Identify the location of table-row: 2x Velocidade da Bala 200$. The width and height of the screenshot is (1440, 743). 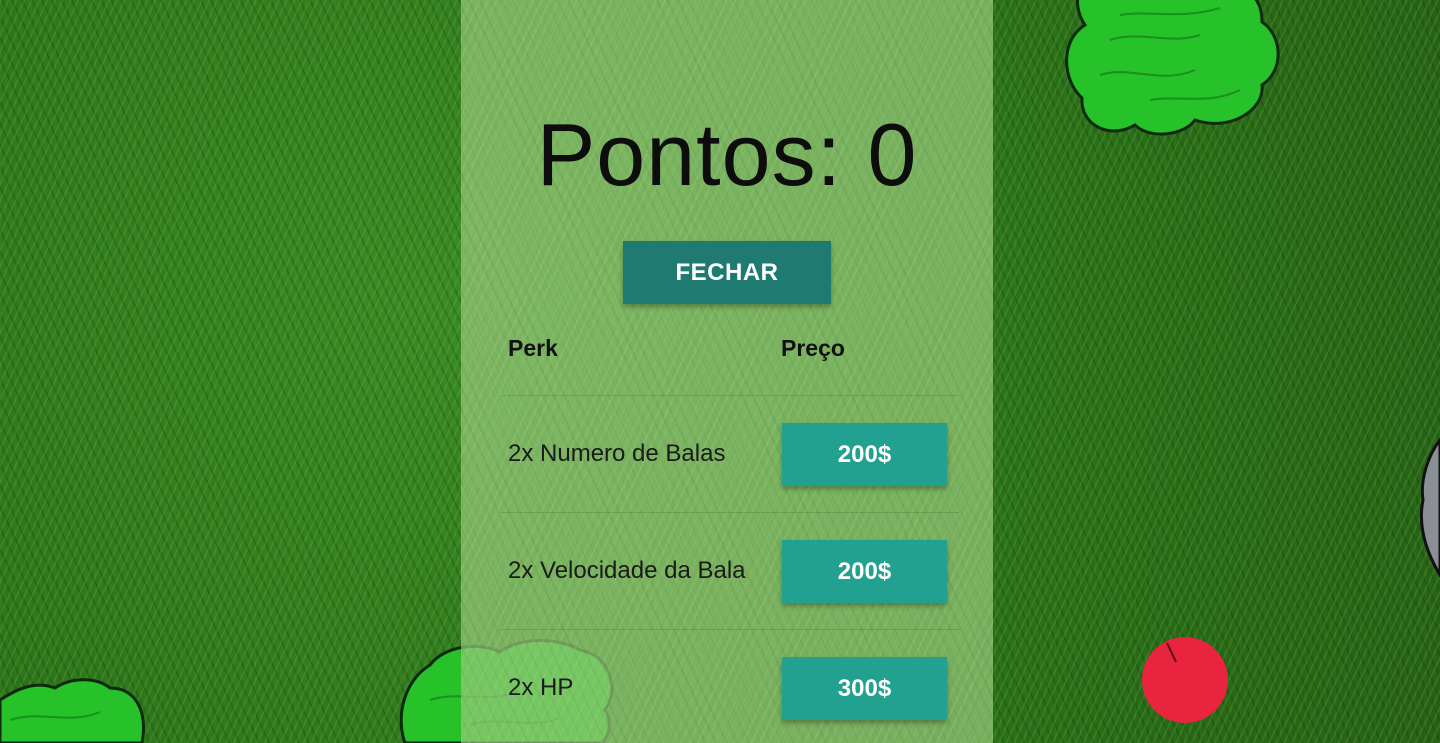
(730, 571).